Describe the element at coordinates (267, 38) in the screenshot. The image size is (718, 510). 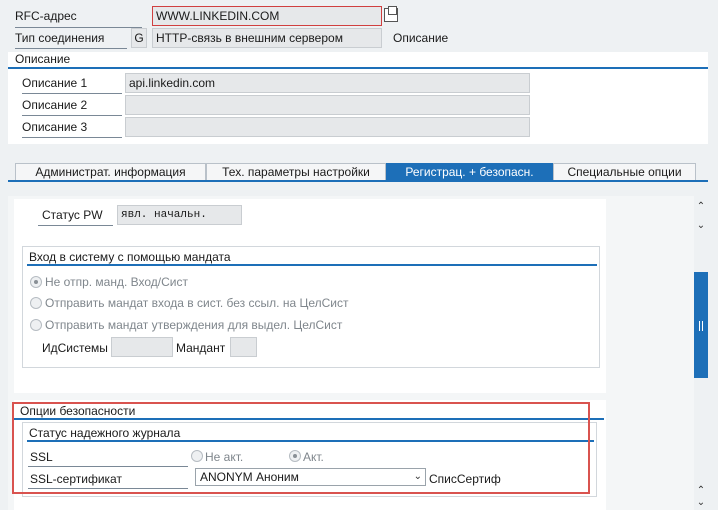
I see `connection-type-value: HTTP-связь в внешним сервером` at that location.